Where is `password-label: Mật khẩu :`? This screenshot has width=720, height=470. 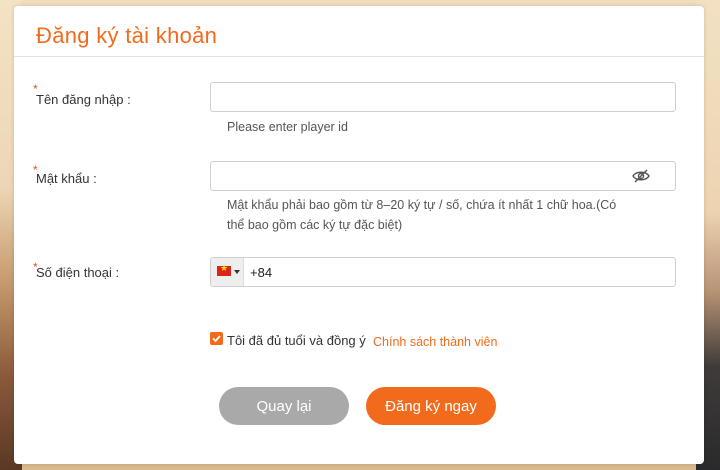 password-label: Mật khẩu : is located at coordinates (66, 178).